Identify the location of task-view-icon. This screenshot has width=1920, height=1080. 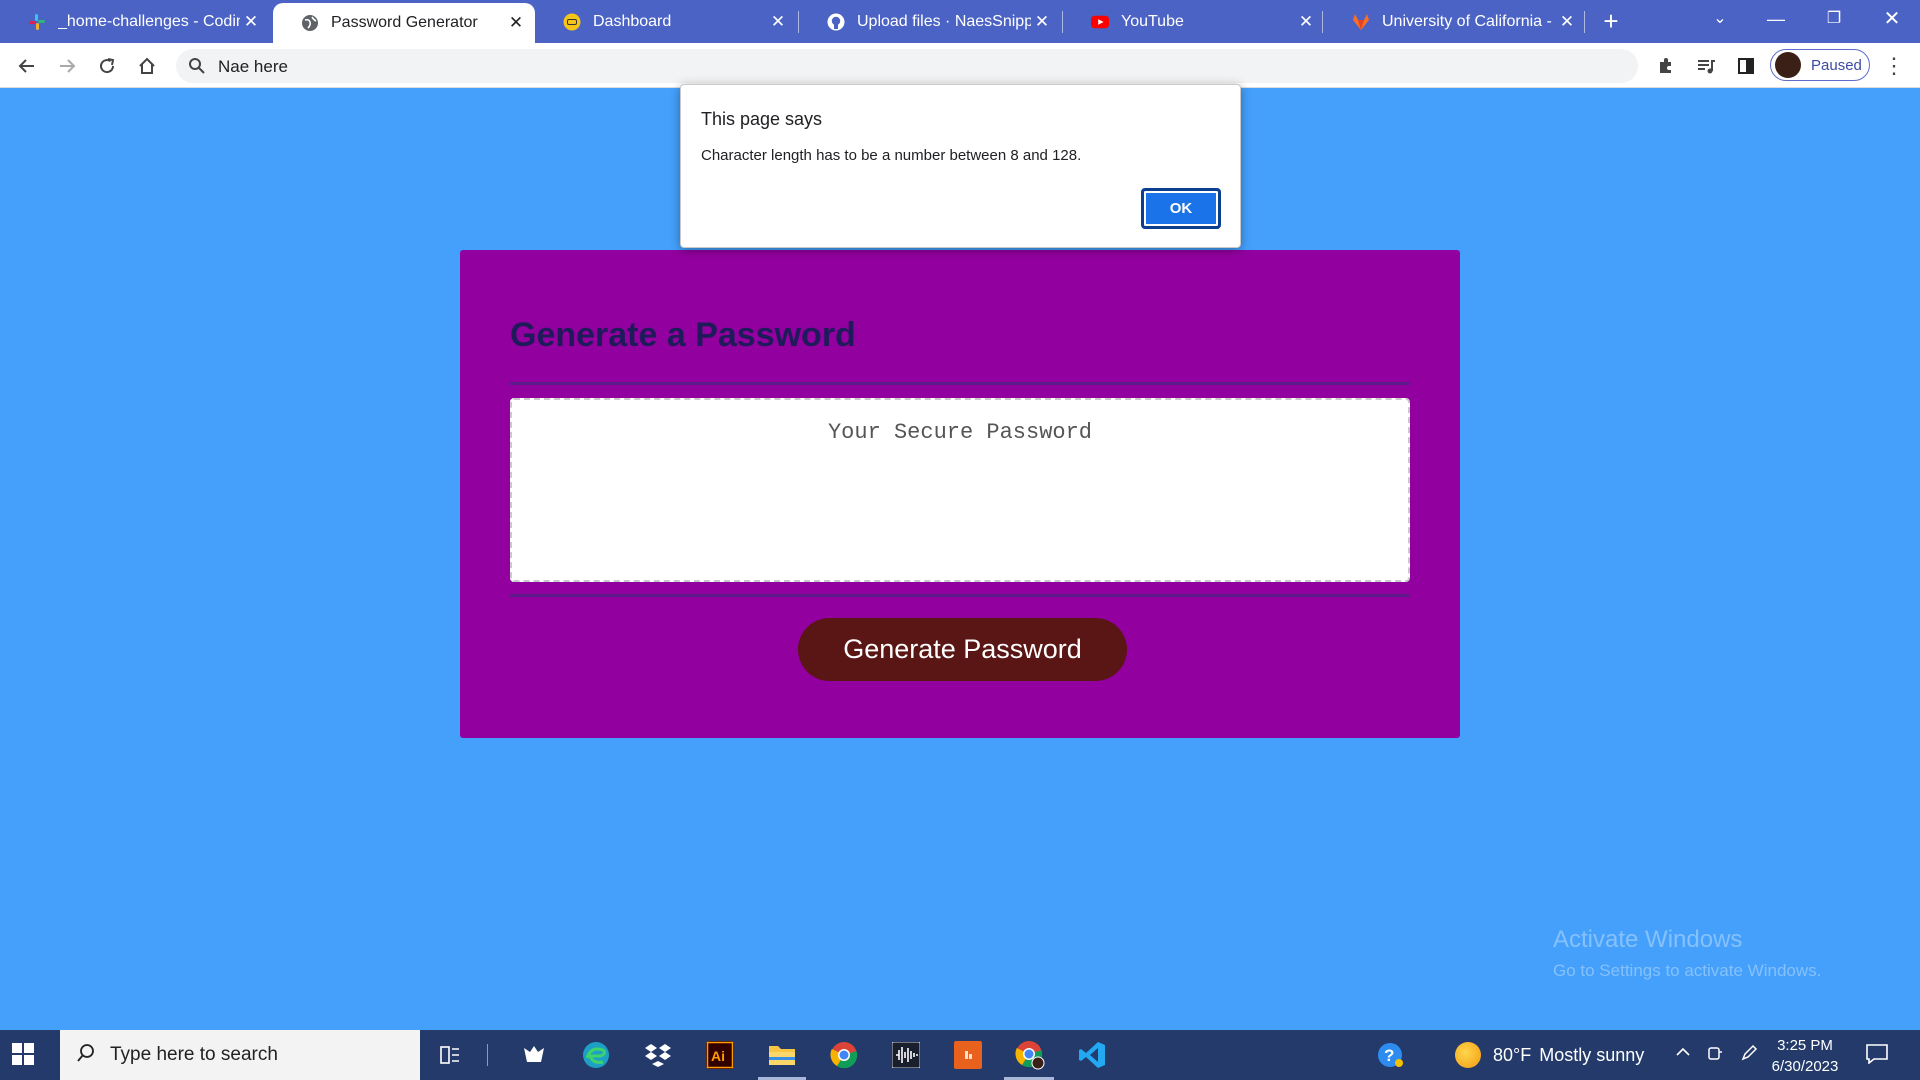
(450, 1055).